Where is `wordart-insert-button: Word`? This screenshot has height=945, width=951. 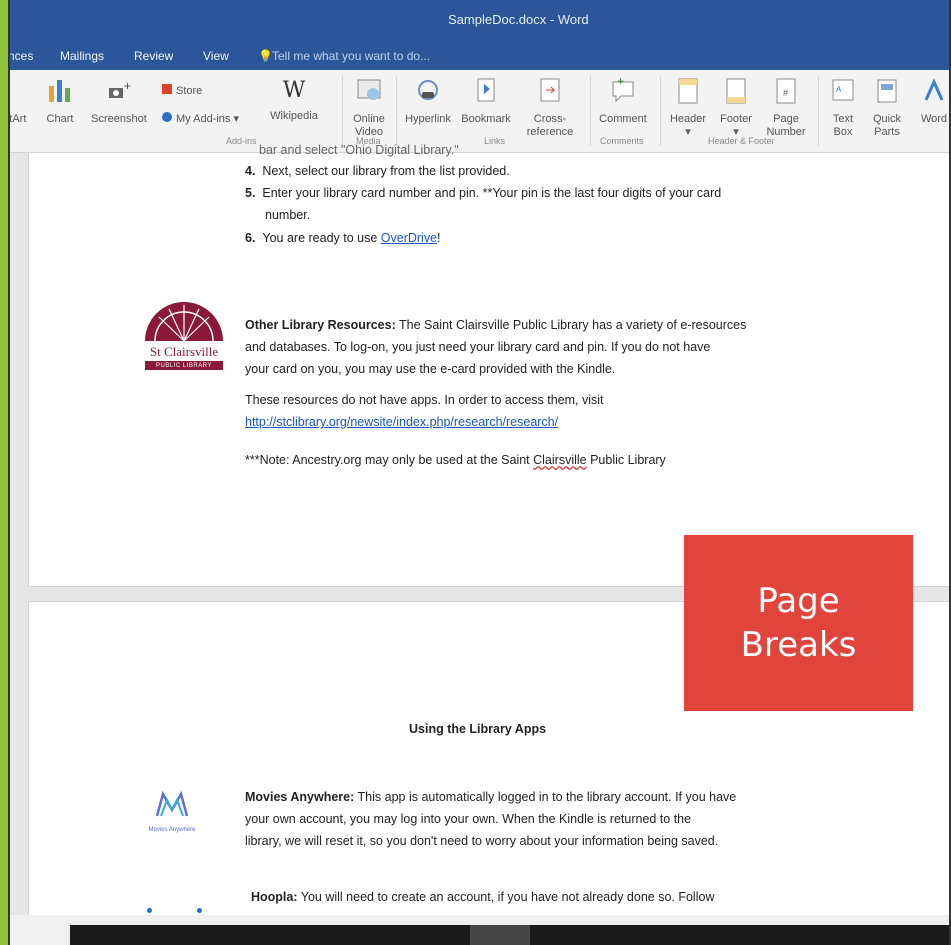
wordart-insert-button: Word is located at coordinates (931, 101).